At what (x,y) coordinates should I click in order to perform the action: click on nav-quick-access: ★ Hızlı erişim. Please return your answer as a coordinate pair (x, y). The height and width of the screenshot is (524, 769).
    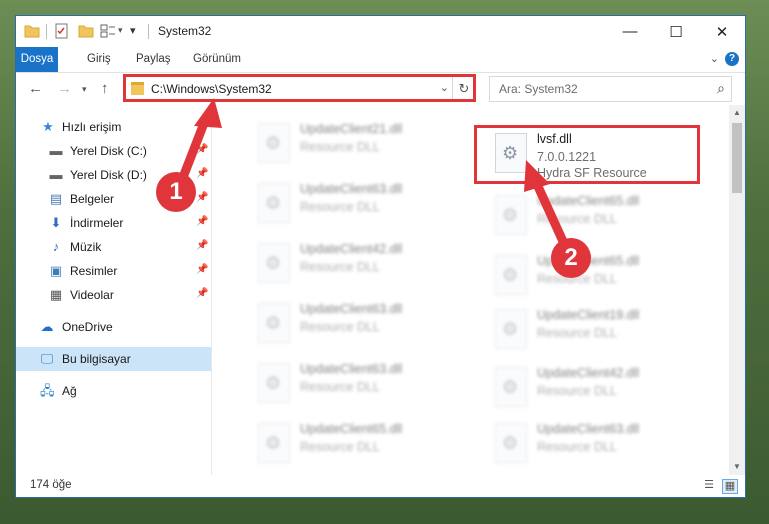
    Looking at the image, I should click on (113, 127).